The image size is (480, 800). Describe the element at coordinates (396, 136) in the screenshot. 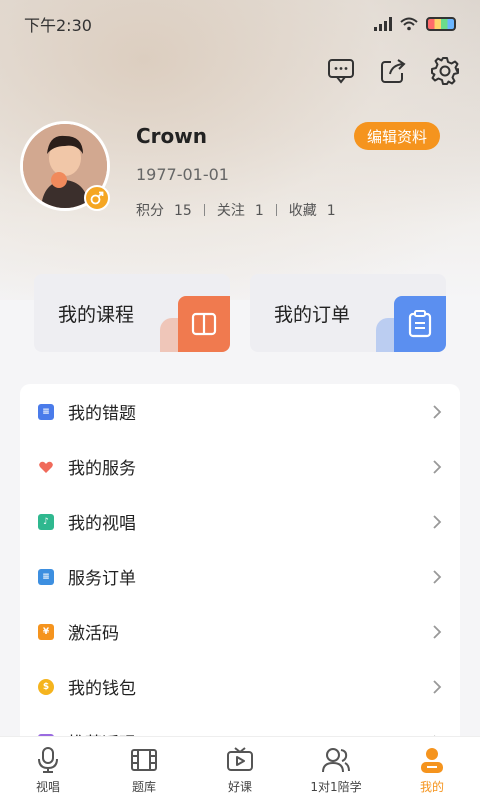

I see `edit-profile-button: 编辑资料` at that location.